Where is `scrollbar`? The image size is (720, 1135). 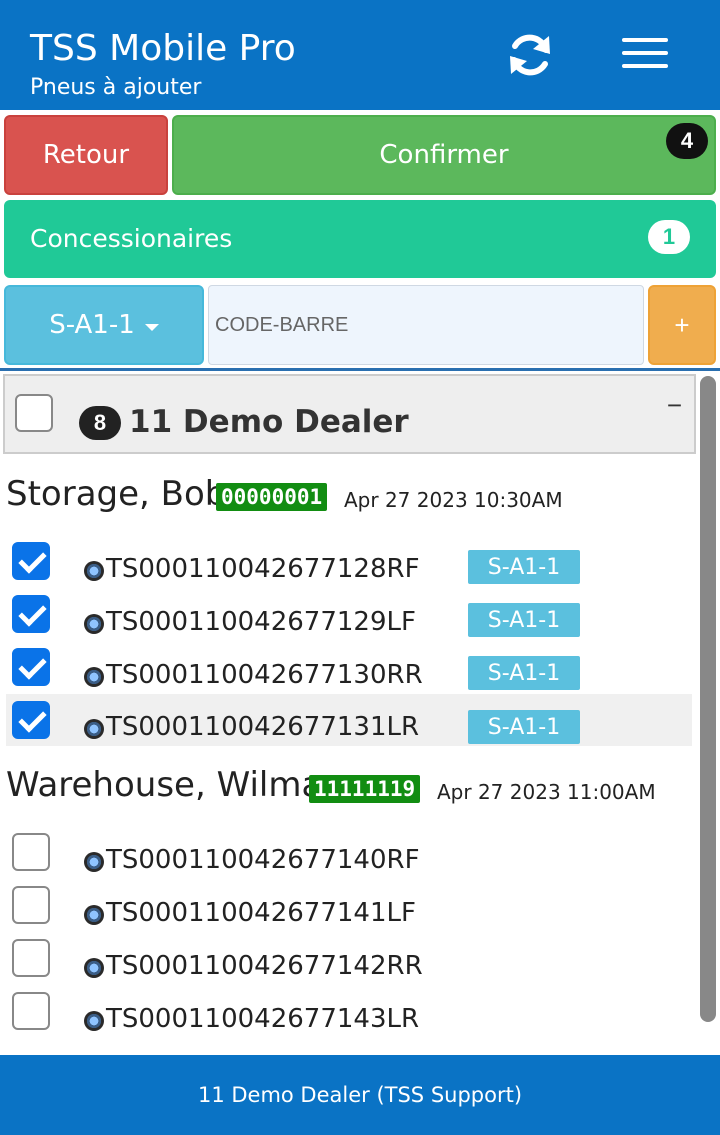
scrollbar is located at coordinates (708, 699).